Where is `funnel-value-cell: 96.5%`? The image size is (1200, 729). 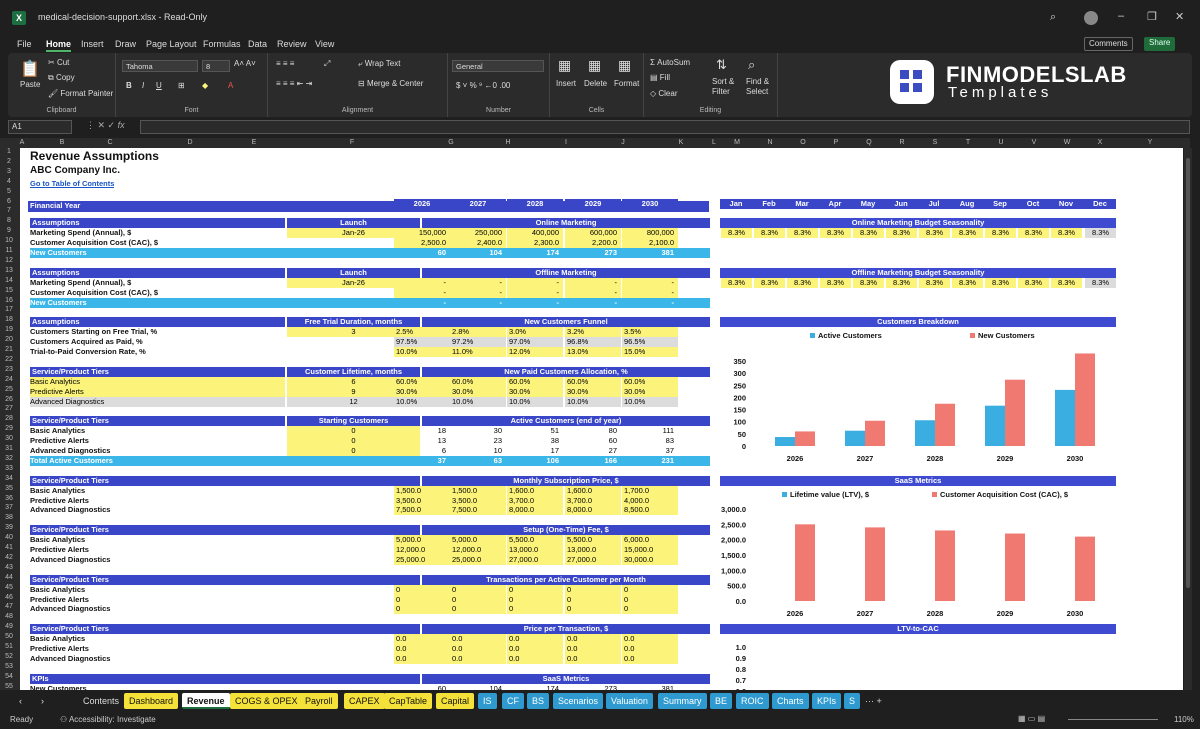
funnel-value-cell: 96.5% is located at coordinates (650, 342).